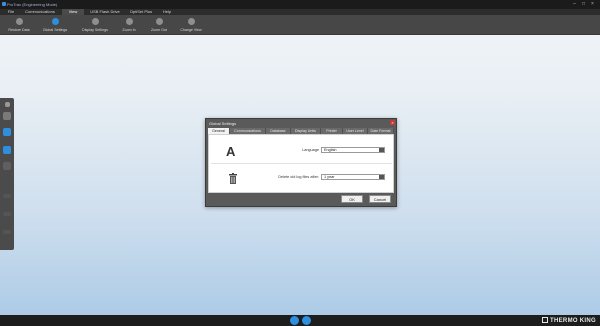 The image size is (600, 326). Describe the element at coordinates (569, 320) in the screenshot. I see `thermo-king-logo: THERMO KING` at that location.